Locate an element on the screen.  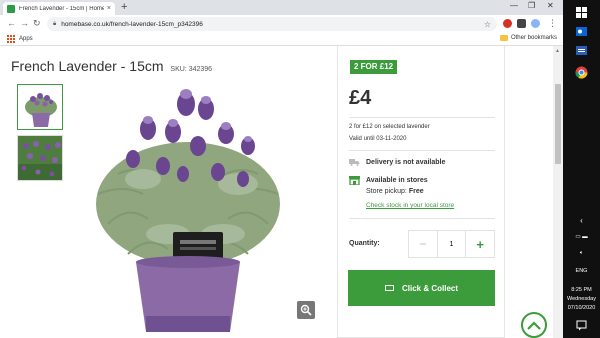
page-scrollbar: ▲ is located at coordinates (558, 192).